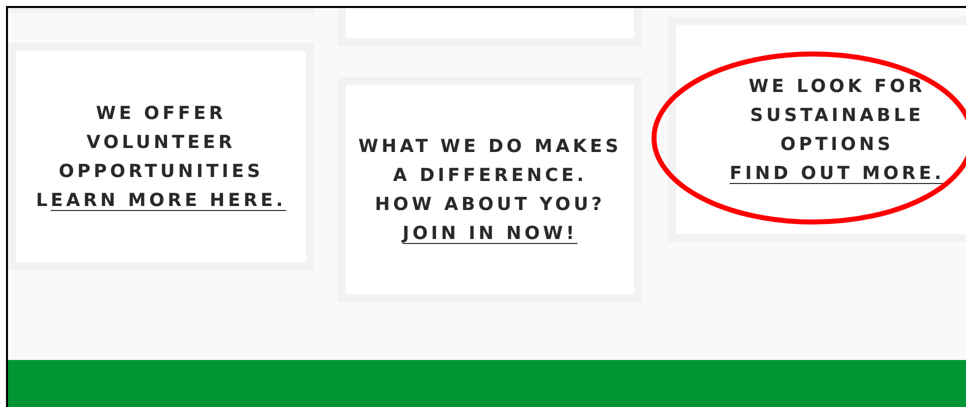 The height and width of the screenshot is (407, 966). What do you see at coordinates (490, 190) in the screenshot?
I see `card-text: WHAT WE DO MAKES A DIFFERENCE. HOW ABOUT YOU? JOIN IN NOW!` at bounding box center [490, 190].